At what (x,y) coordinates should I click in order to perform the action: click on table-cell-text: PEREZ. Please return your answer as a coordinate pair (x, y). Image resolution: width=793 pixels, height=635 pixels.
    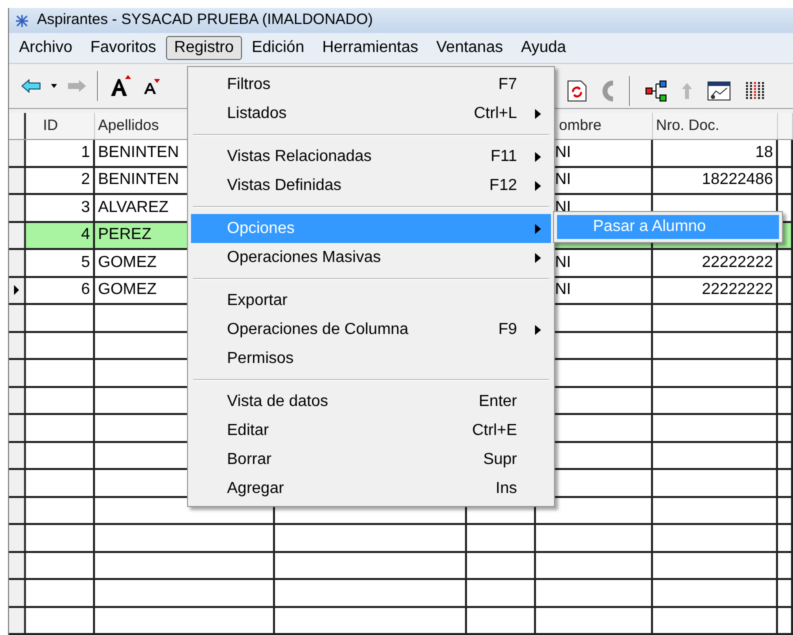
    Looking at the image, I should click on (125, 235).